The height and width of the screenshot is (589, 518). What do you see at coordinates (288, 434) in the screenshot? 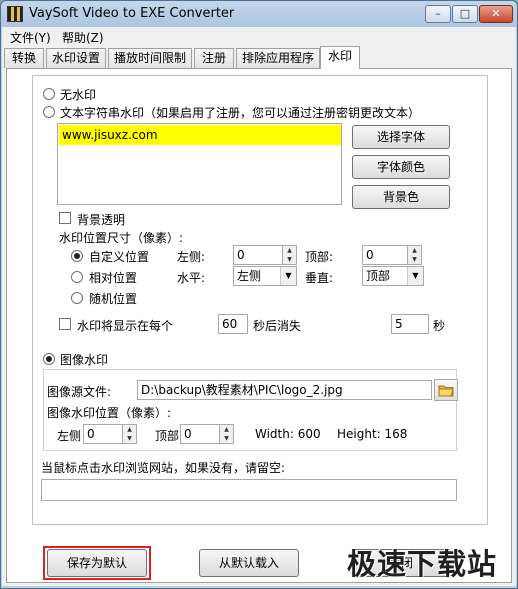
I see `image-width-text: Width: 600` at bounding box center [288, 434].